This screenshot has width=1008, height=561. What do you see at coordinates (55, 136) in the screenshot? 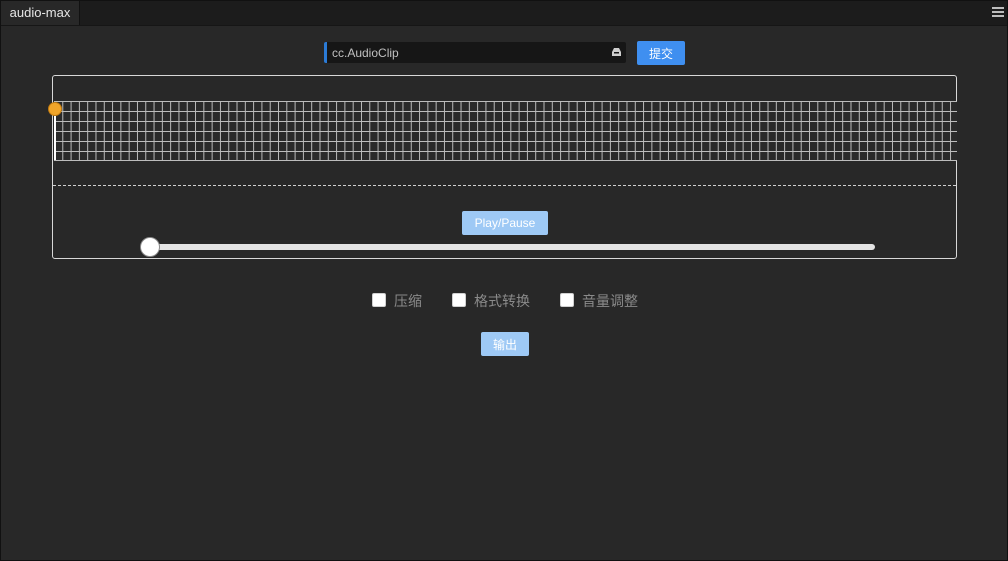
I see `playhead-line` at bounding box center [55, 136].